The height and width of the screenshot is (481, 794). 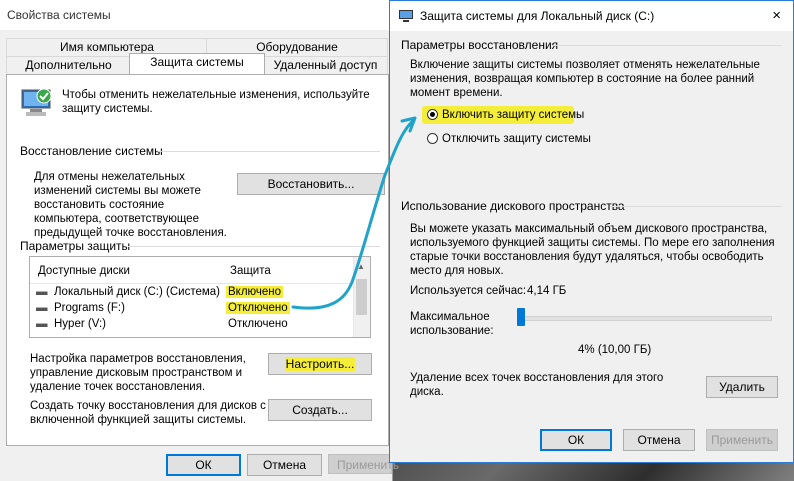 What do you see at coordinates (659, 440) in the screenshot?
I see `fg-cancel-button: Отмена` at bounding box center [659, 440].